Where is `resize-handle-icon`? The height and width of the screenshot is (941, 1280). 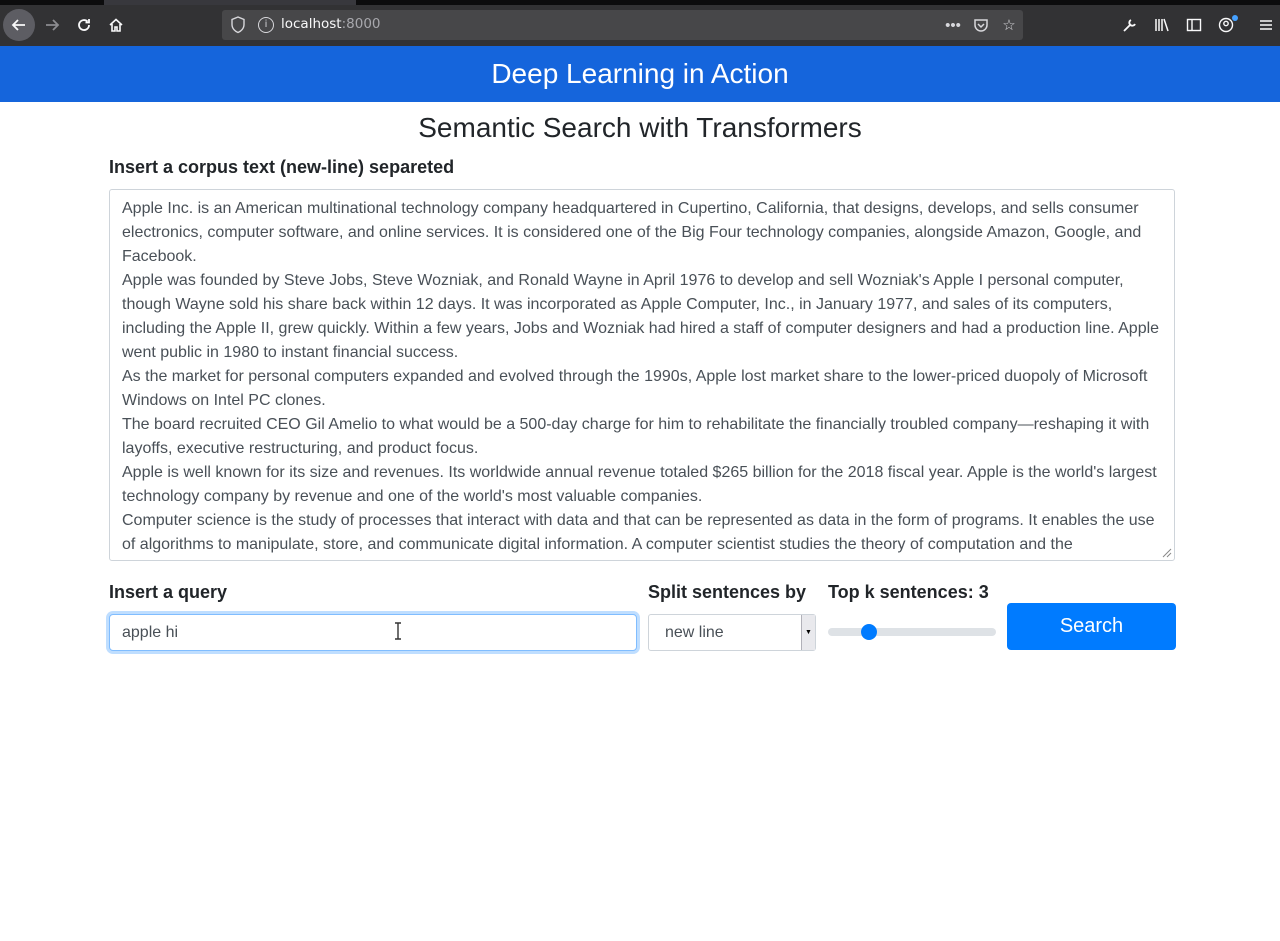 resize-handle-icon is located at coordinates (1166, 552).